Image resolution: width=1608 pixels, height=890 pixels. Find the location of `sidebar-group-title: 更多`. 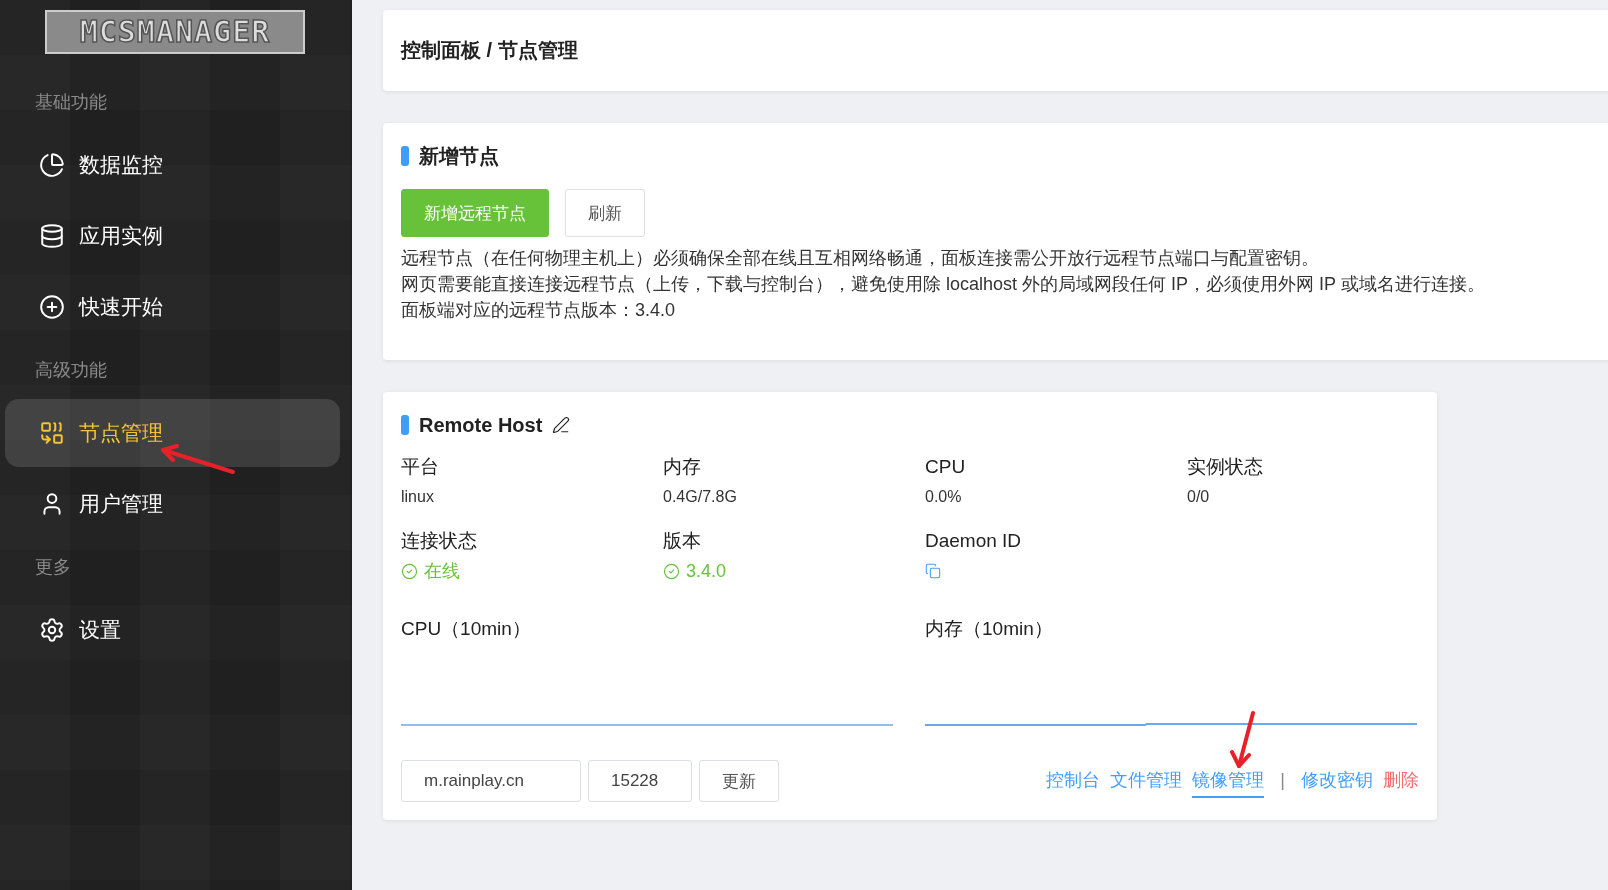

sidebar-group-title: 更多 is located at coordinates (53, 567).